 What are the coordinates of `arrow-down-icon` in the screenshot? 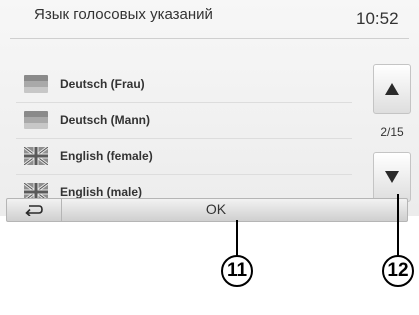 It's located at (392, 177).